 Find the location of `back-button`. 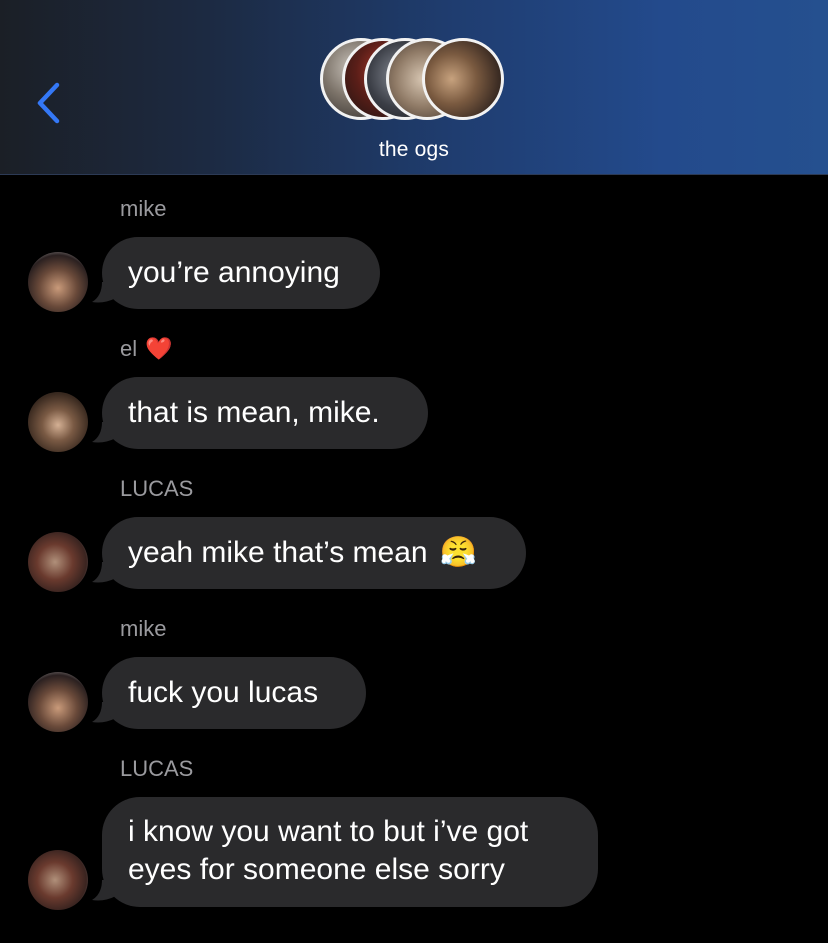

back-button is located at coordinates (48, 103).